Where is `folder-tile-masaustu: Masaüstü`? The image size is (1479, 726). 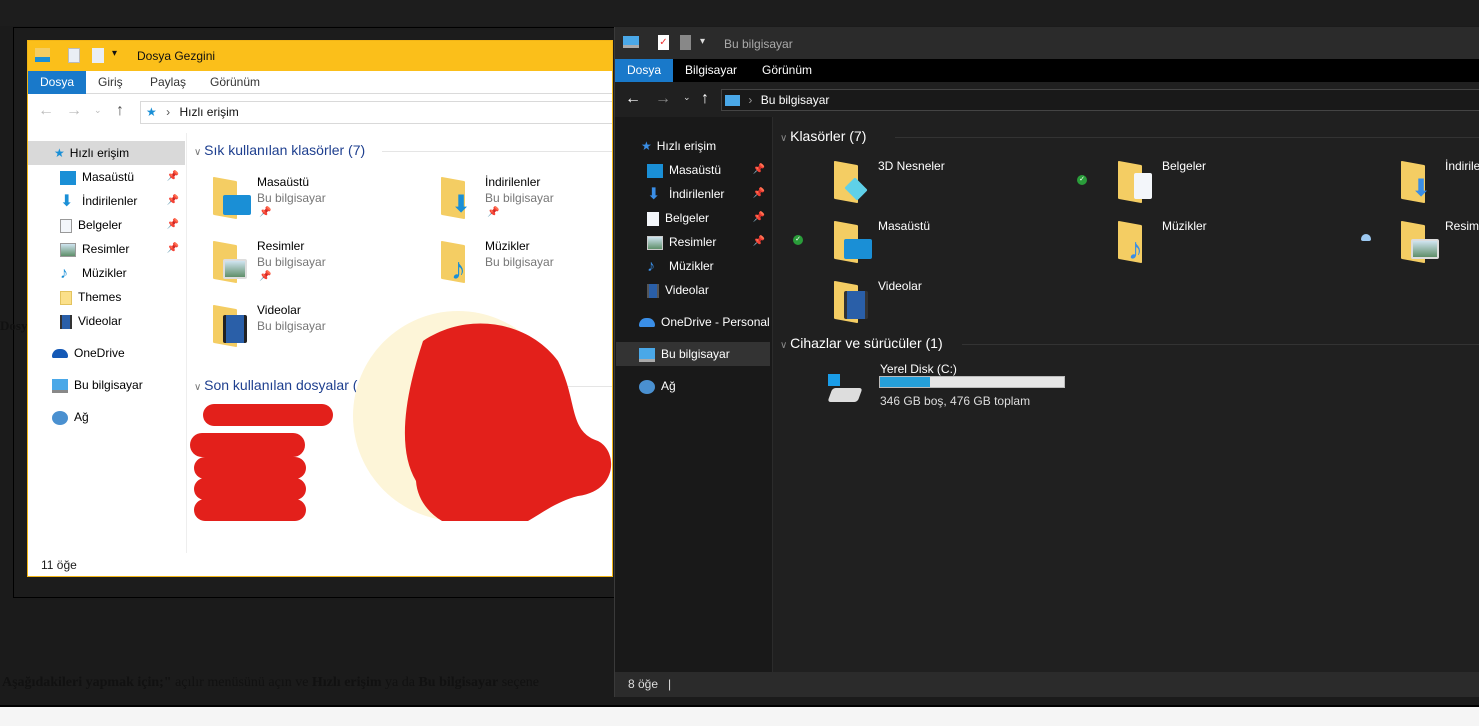
folder-tile-masaustu: Masaüstü is located at coordinates (944, 249).